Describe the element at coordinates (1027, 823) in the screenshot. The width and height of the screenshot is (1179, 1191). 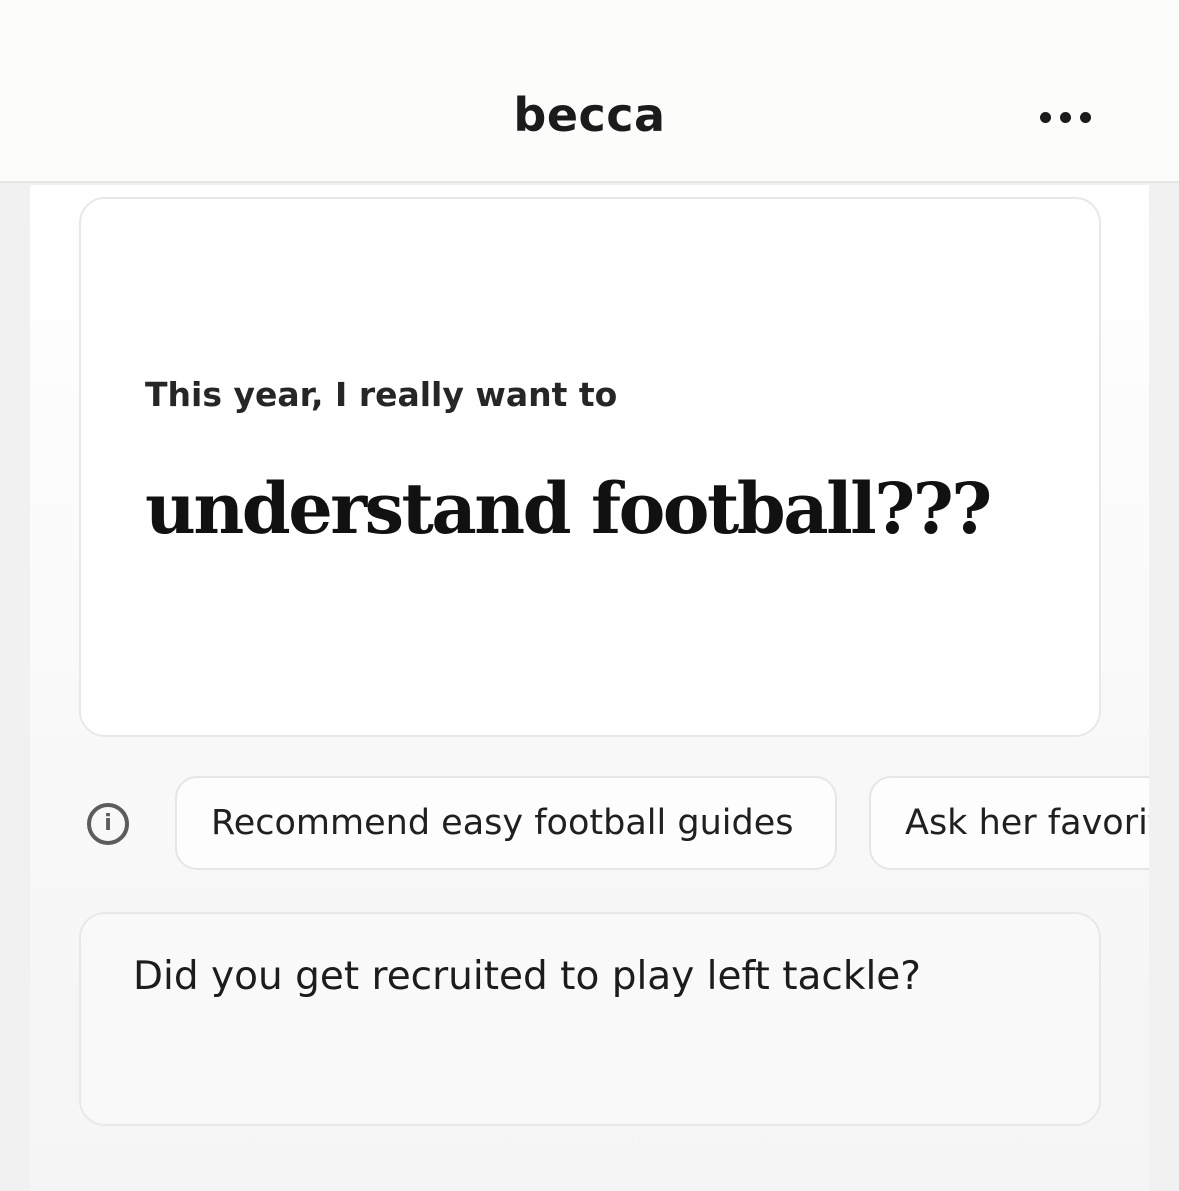
I see `suggestion-chip-label: Ask her favorite` at that location.